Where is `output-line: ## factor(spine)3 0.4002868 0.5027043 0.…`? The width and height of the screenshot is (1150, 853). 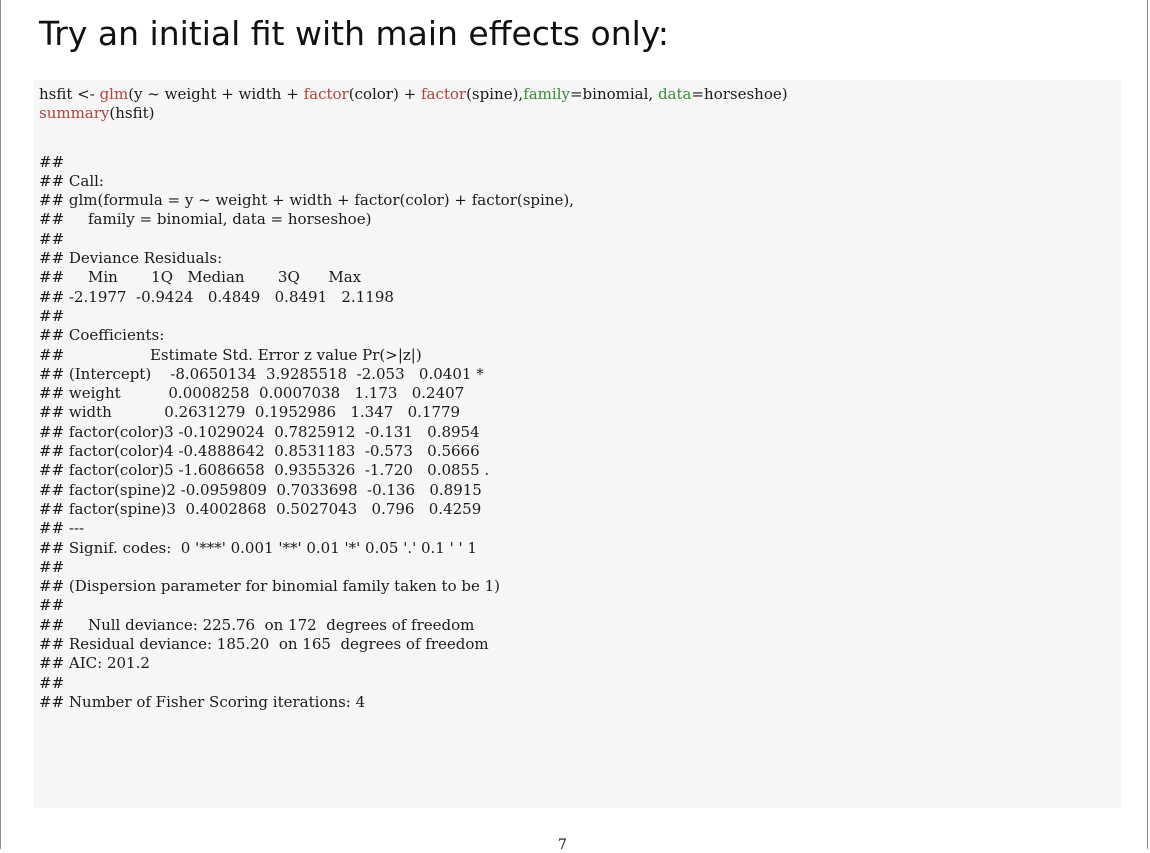
output-line: ## factor(spine)3 0.4002868 0.5027043 0.… is located at coordinates (260, 508).